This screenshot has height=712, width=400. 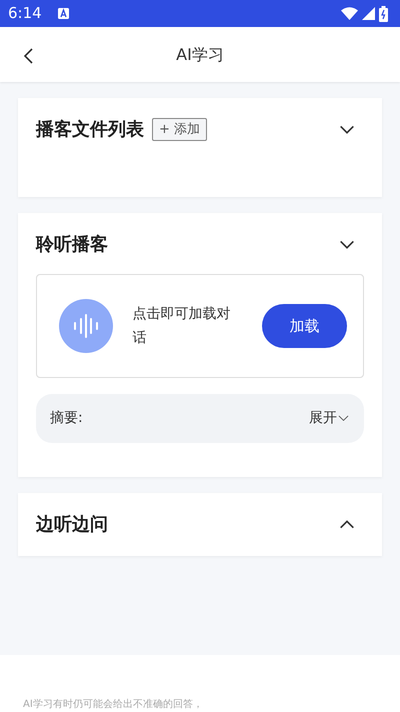 I want to click on waveform-icon, so click(x=86, y=326).